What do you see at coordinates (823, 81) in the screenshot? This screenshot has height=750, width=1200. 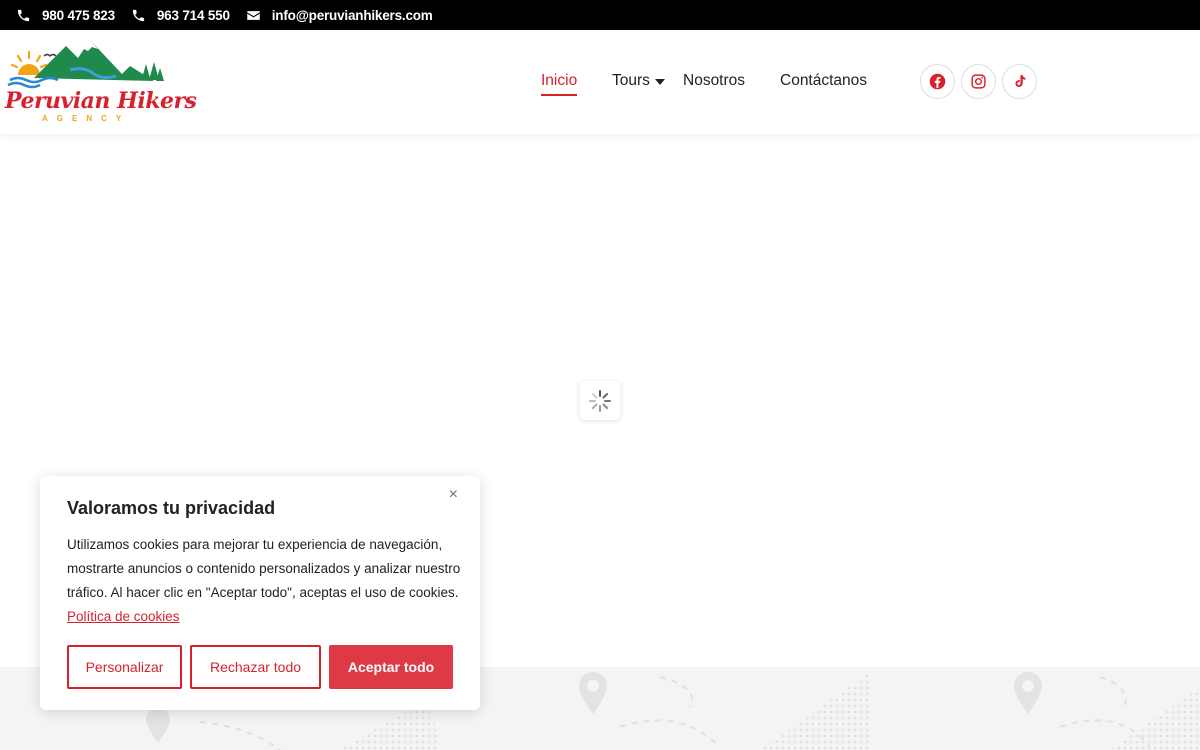 I see `nav-item-contactanos: Contáctanos` at bounding box center [823, 81].